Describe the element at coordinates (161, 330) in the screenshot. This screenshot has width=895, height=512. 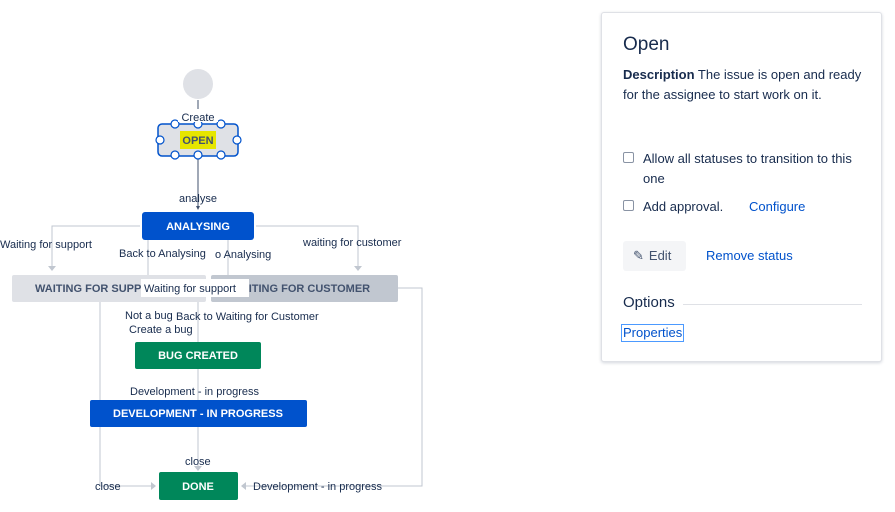
I see `label-create-a-bug: Create a bug` at that location.